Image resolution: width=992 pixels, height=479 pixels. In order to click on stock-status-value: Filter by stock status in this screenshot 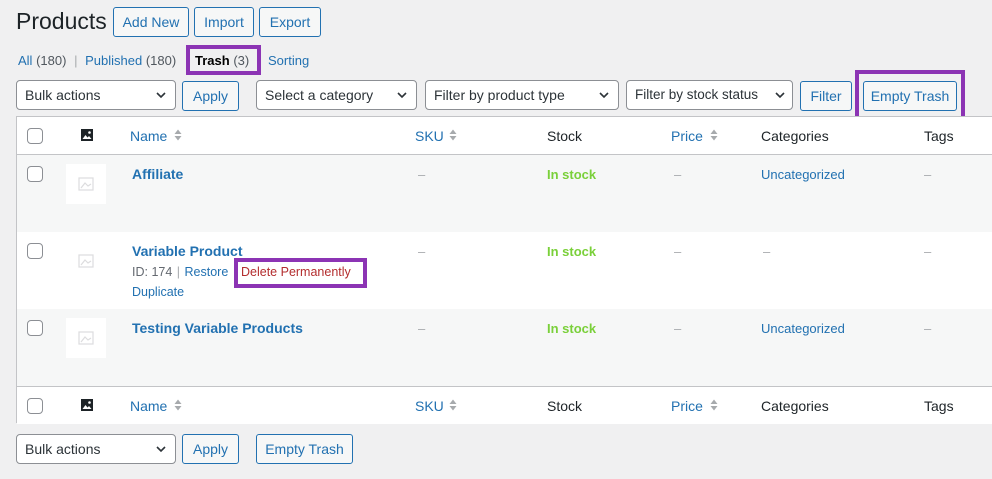, I will do `click(697, 94)`.